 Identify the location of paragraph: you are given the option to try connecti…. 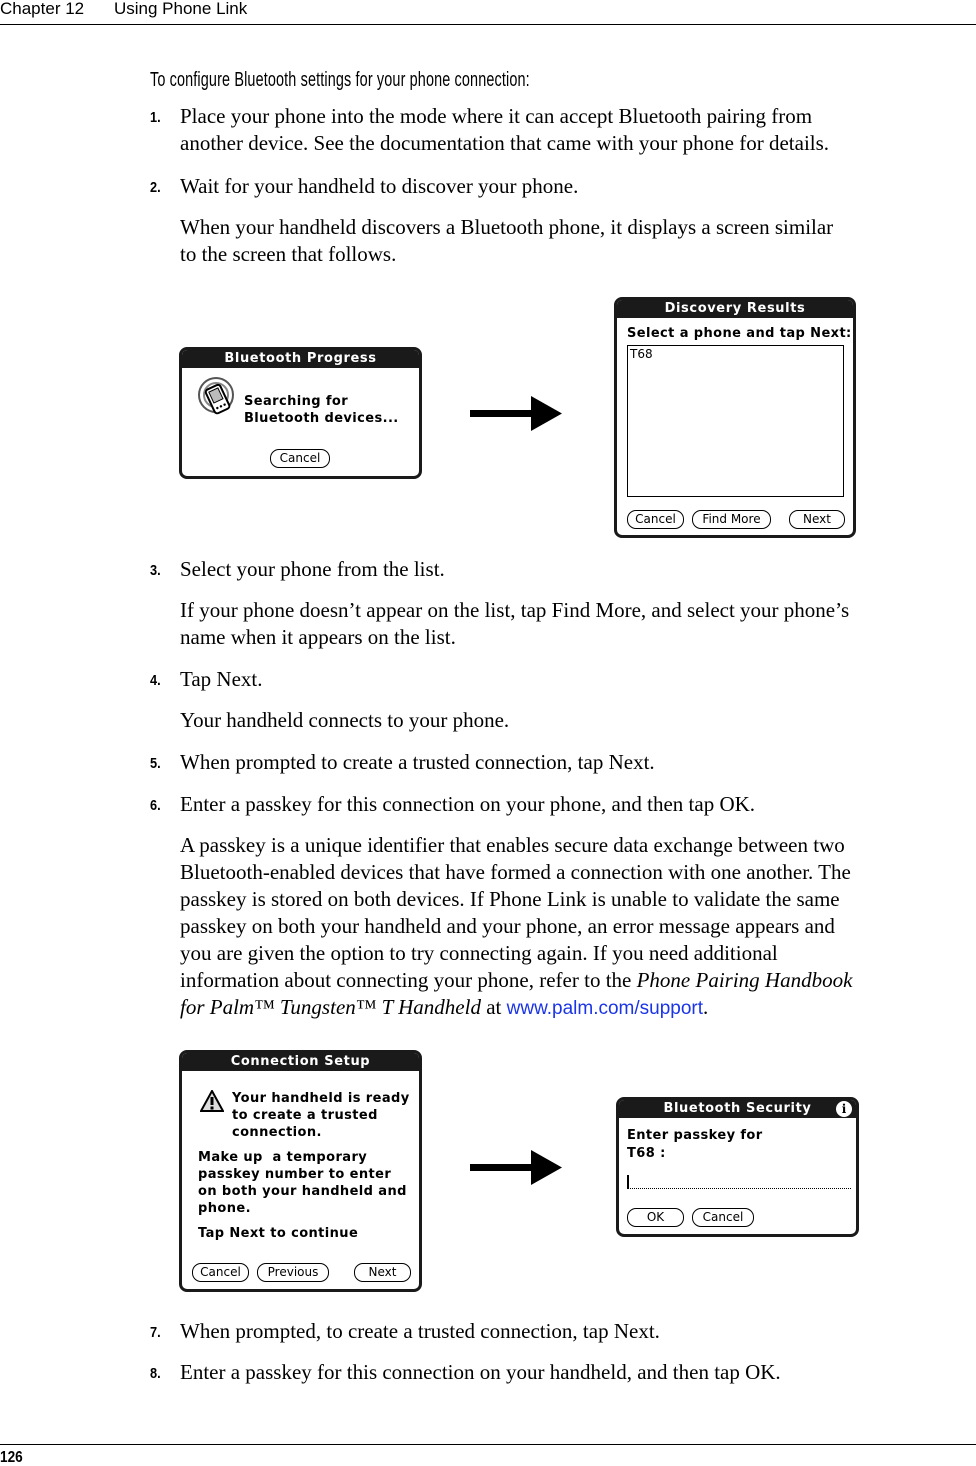
(578, 953).